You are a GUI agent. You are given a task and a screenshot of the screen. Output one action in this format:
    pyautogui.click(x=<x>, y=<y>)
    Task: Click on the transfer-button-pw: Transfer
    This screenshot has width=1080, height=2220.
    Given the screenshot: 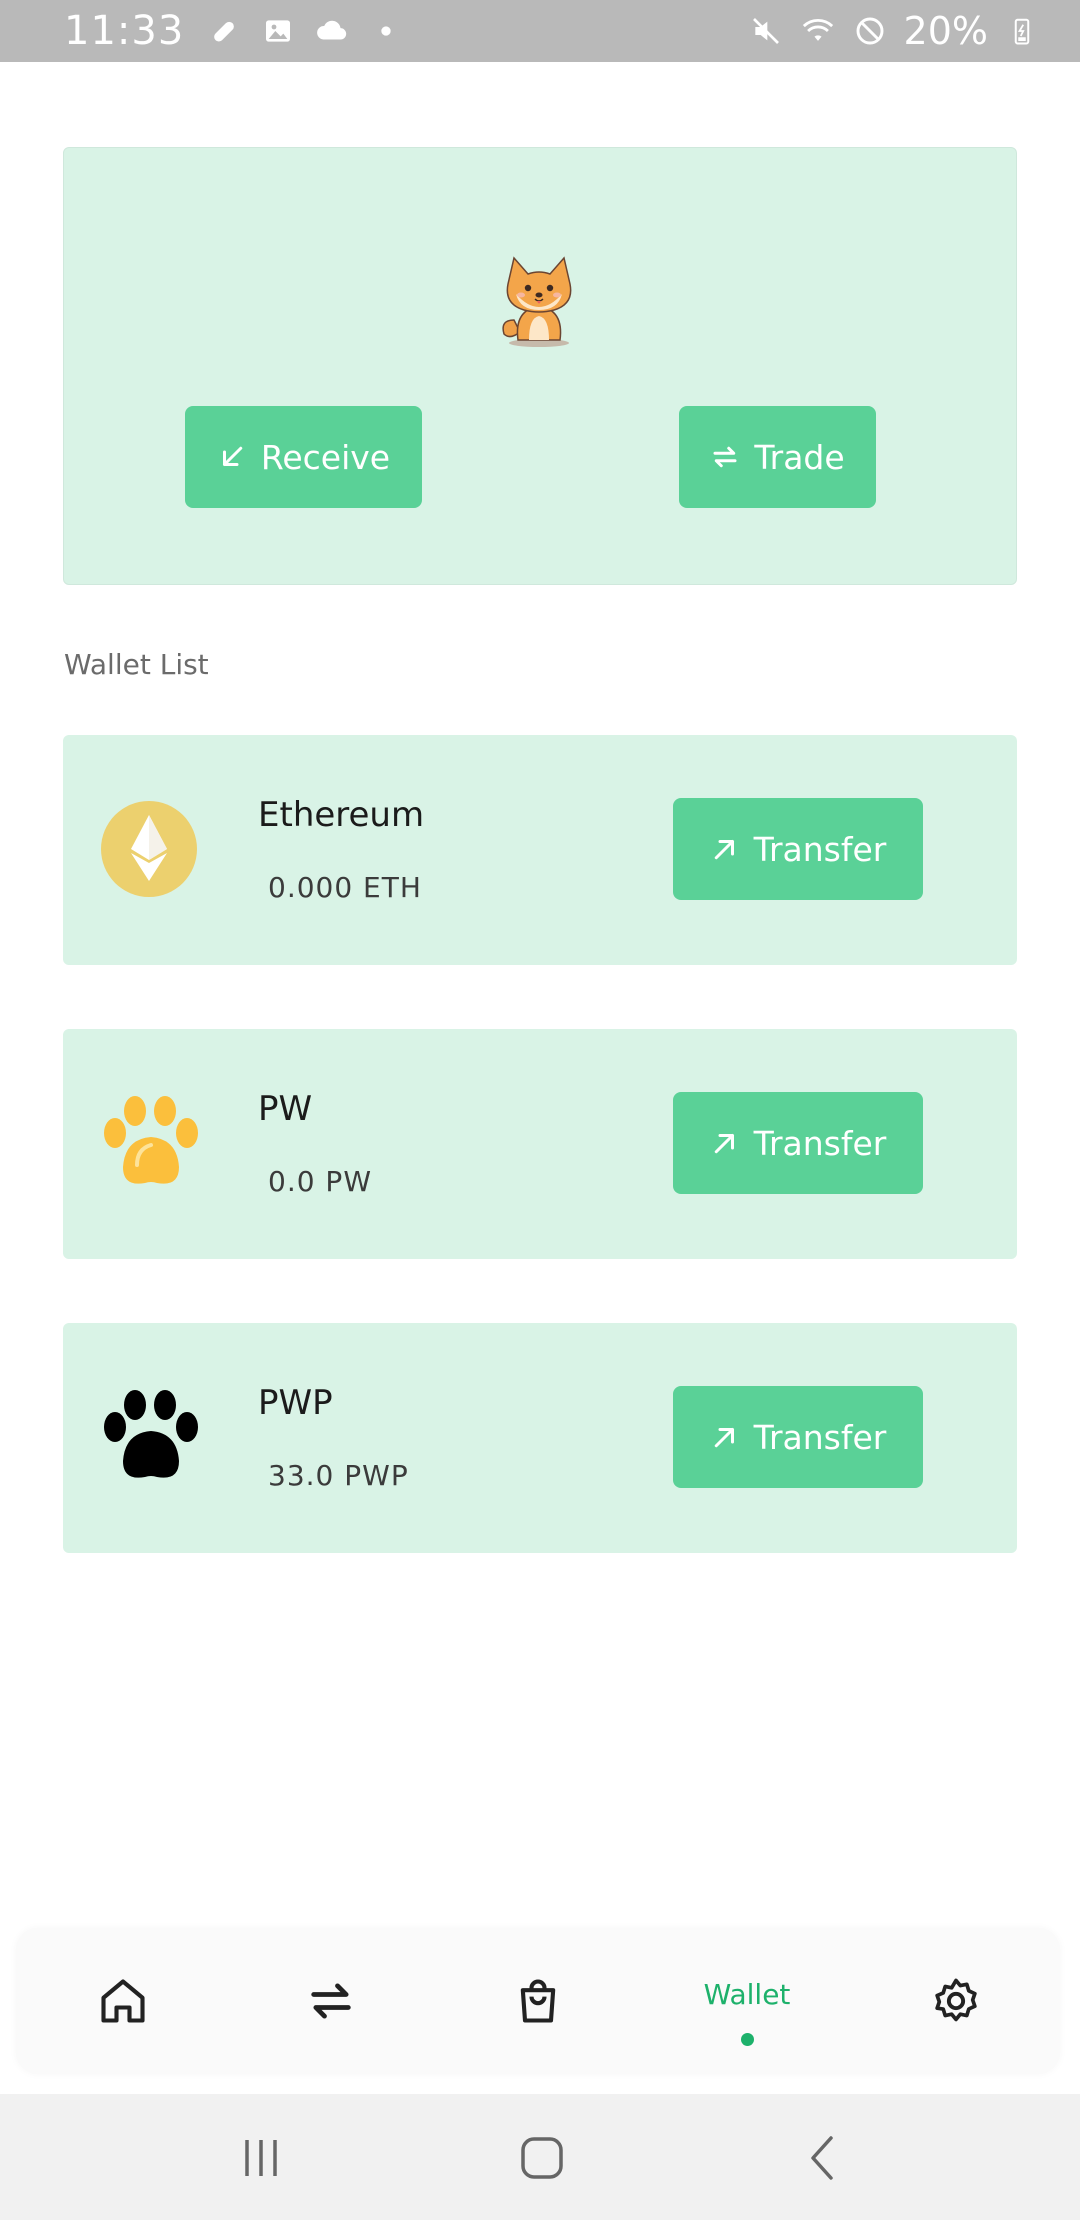 What is the action you would take?
    pyautogui.click(x=798, y=1143)
    